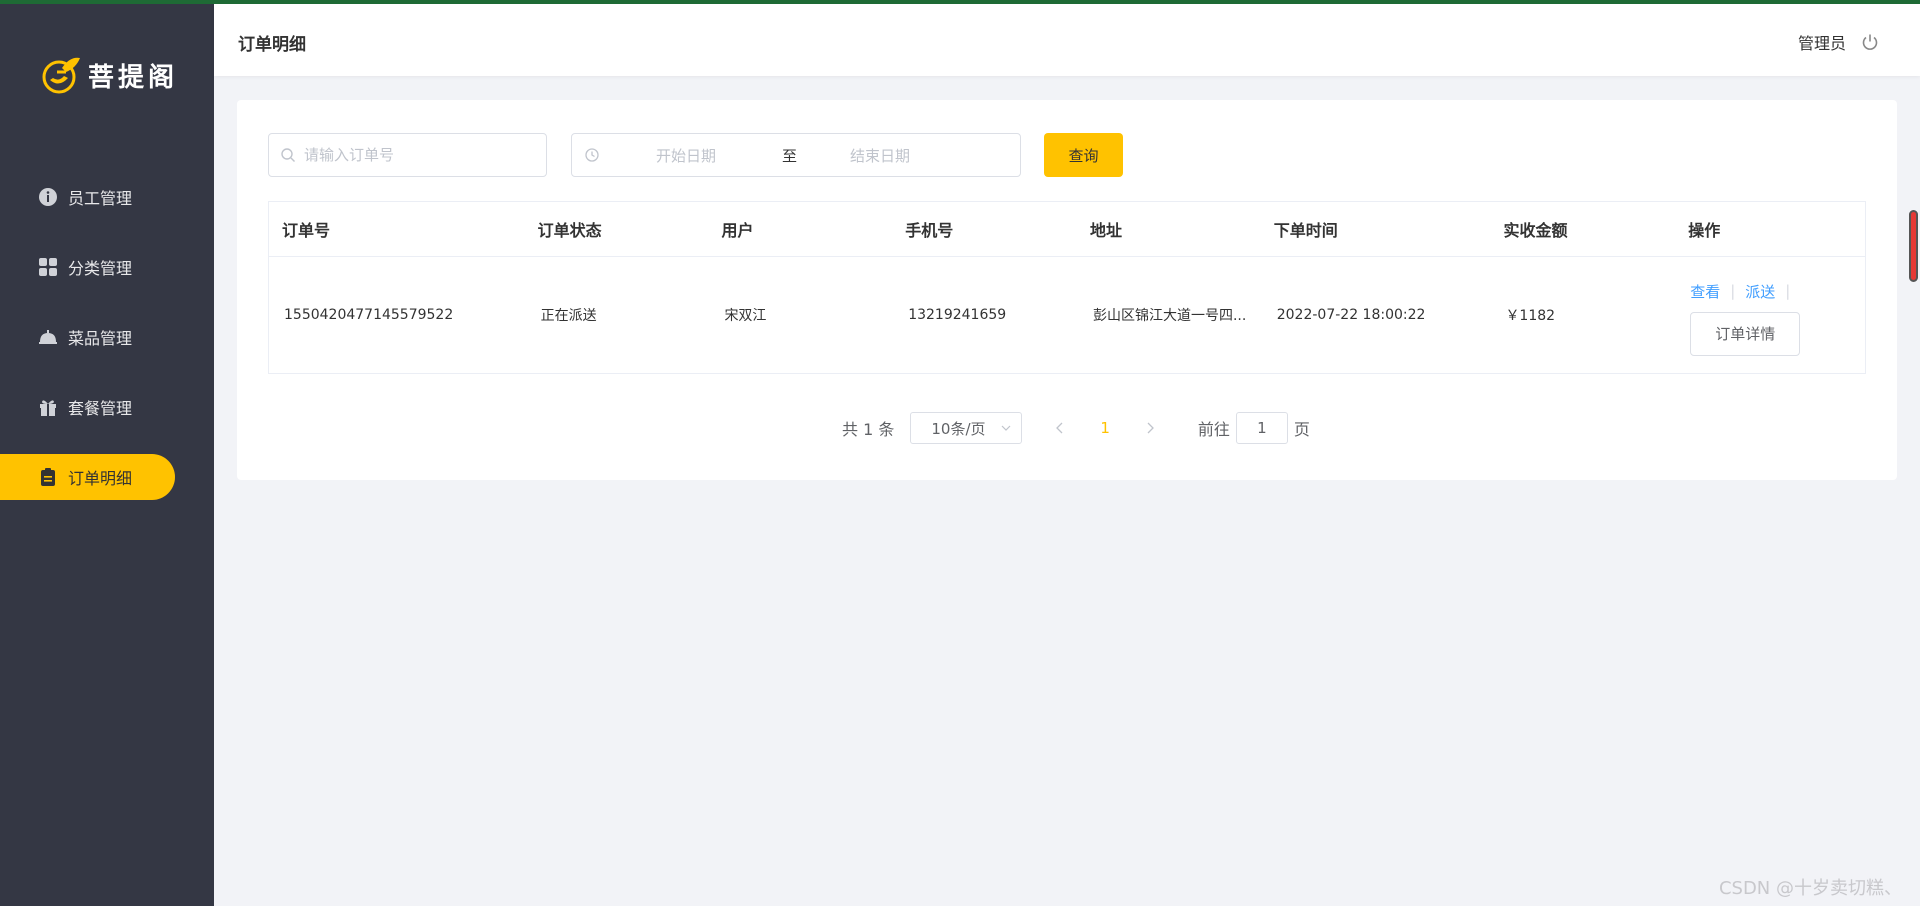 The image size is (1920, 906). I want to click on order-time-cell: 2022-07-22 18:00:22, so click(1351, 315).